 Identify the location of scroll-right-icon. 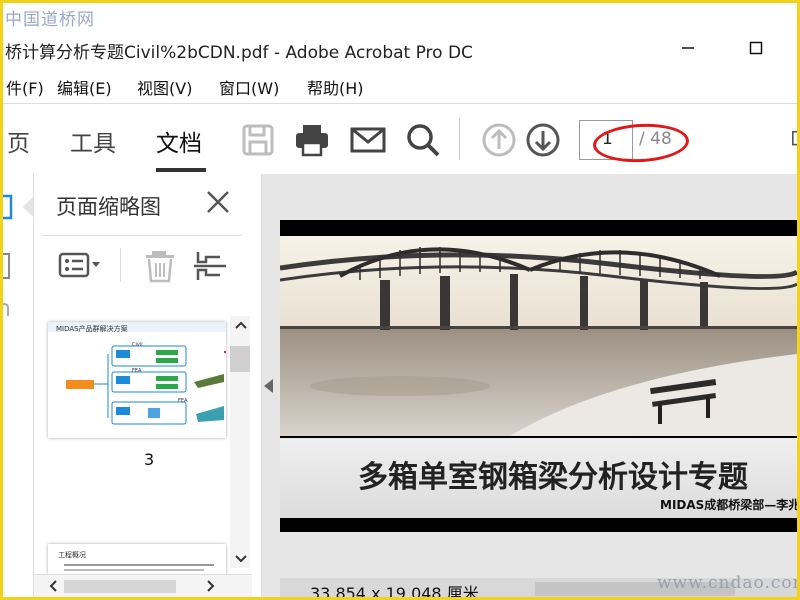
(211, 588).